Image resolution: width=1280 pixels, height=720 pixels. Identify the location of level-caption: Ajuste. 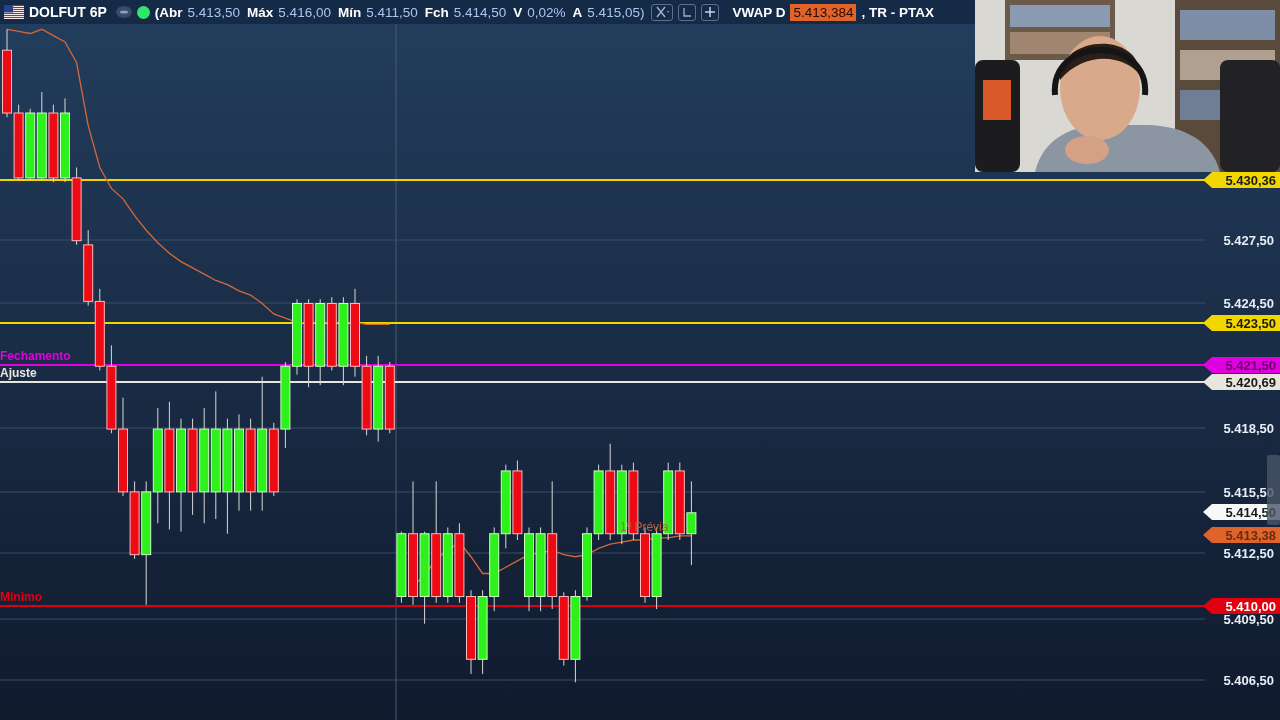
(18, 373).